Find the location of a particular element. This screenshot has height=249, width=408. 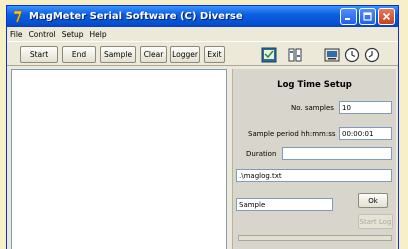

sample-period-field: 00:00:01 is located at coordinates (365, 133).